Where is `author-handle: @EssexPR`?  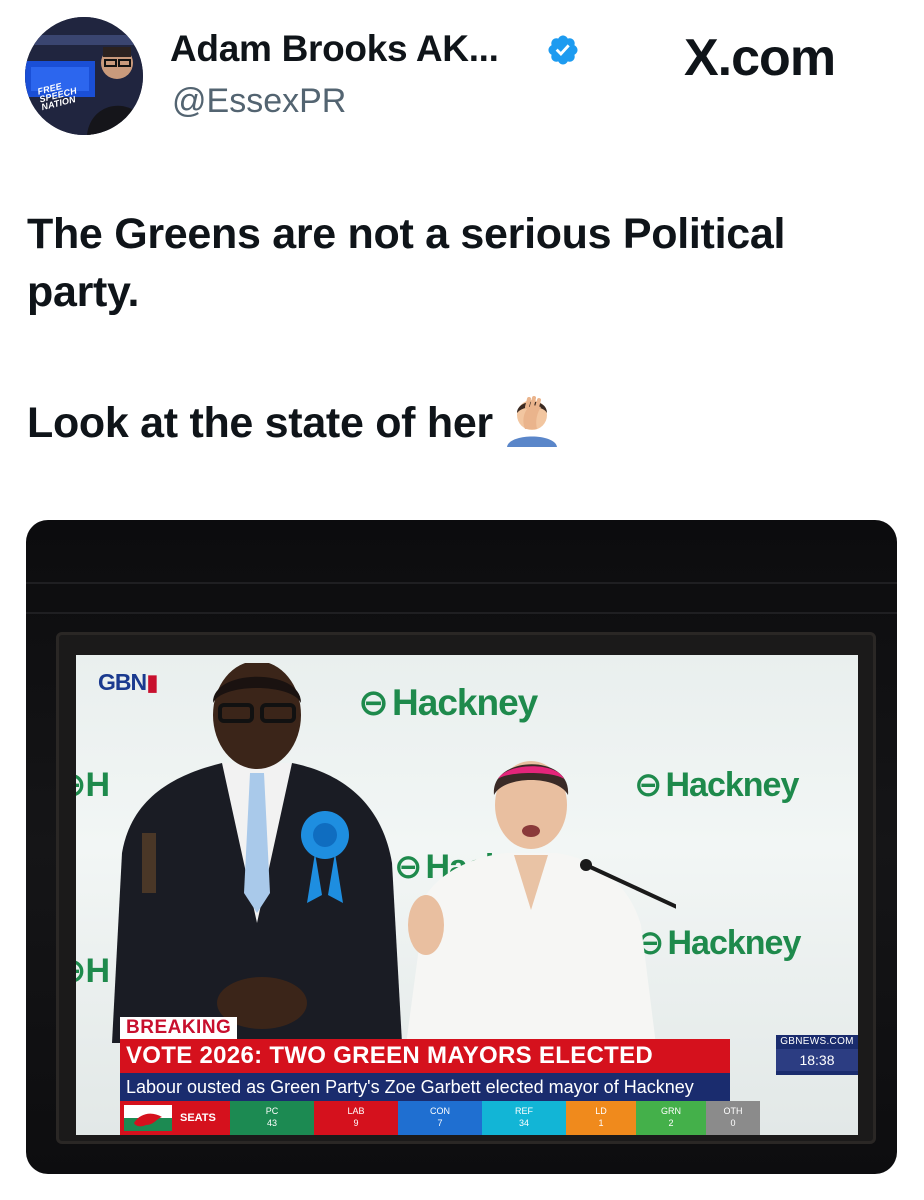
author-handle: @EssexPR is located at coordinates (259, 101).